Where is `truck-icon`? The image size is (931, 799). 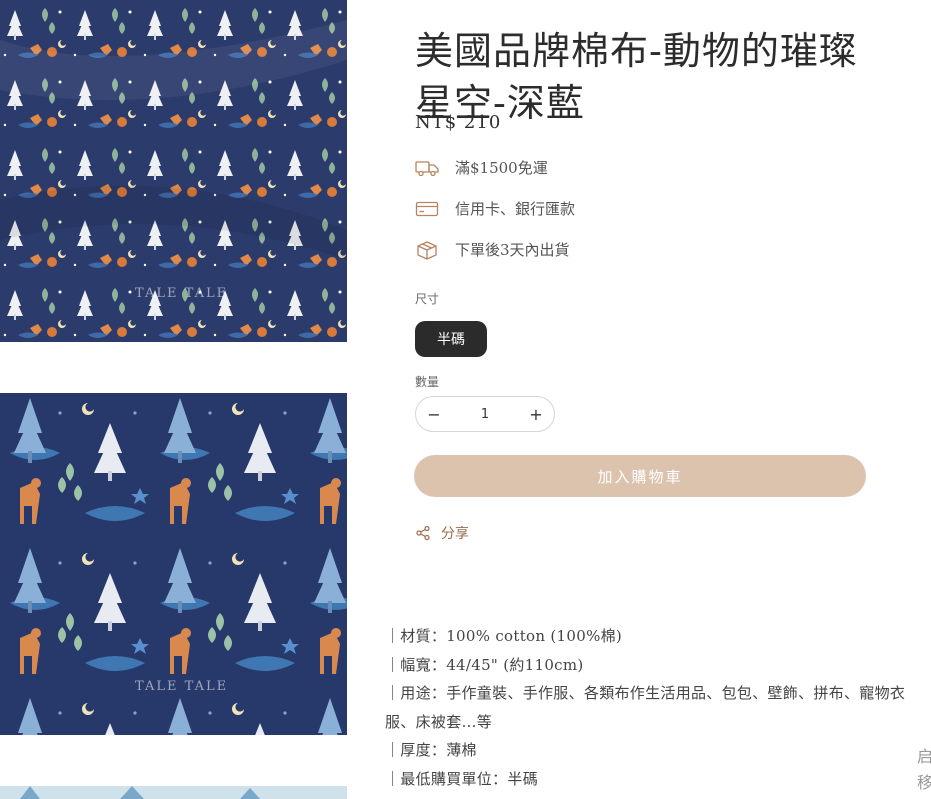
truck-icon is located at coordinates (427, 168).